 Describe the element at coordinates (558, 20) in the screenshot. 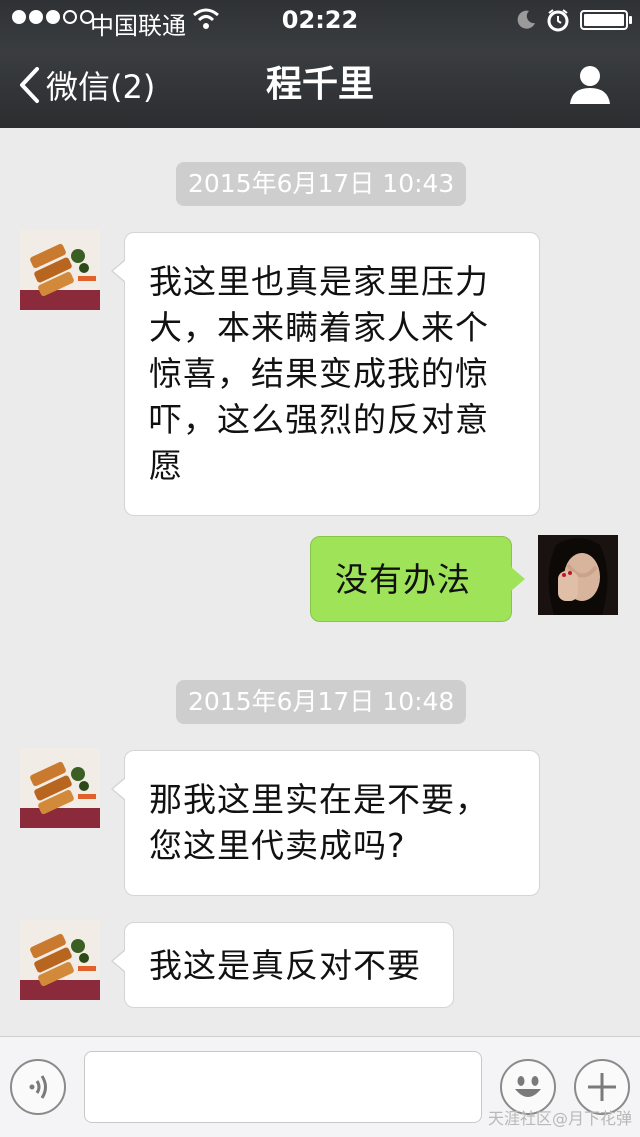

I see `alarm-icon` at that location.